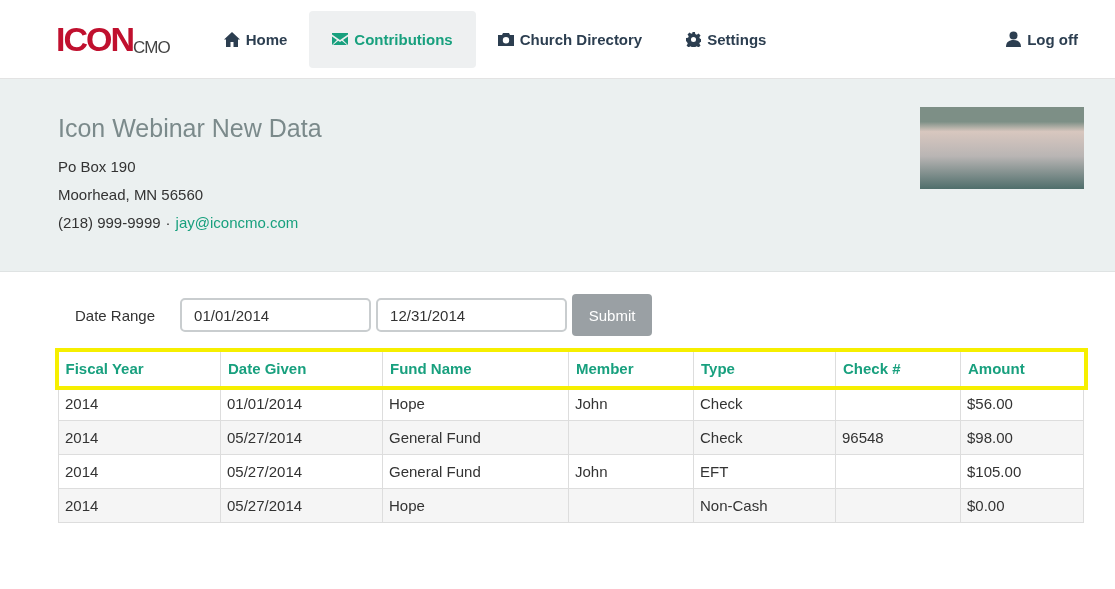 This screenshot has height=589, width=1115. Describe the element at coordinates (764, 437) in the screenshot. I see `table-cell: Check` at that location.